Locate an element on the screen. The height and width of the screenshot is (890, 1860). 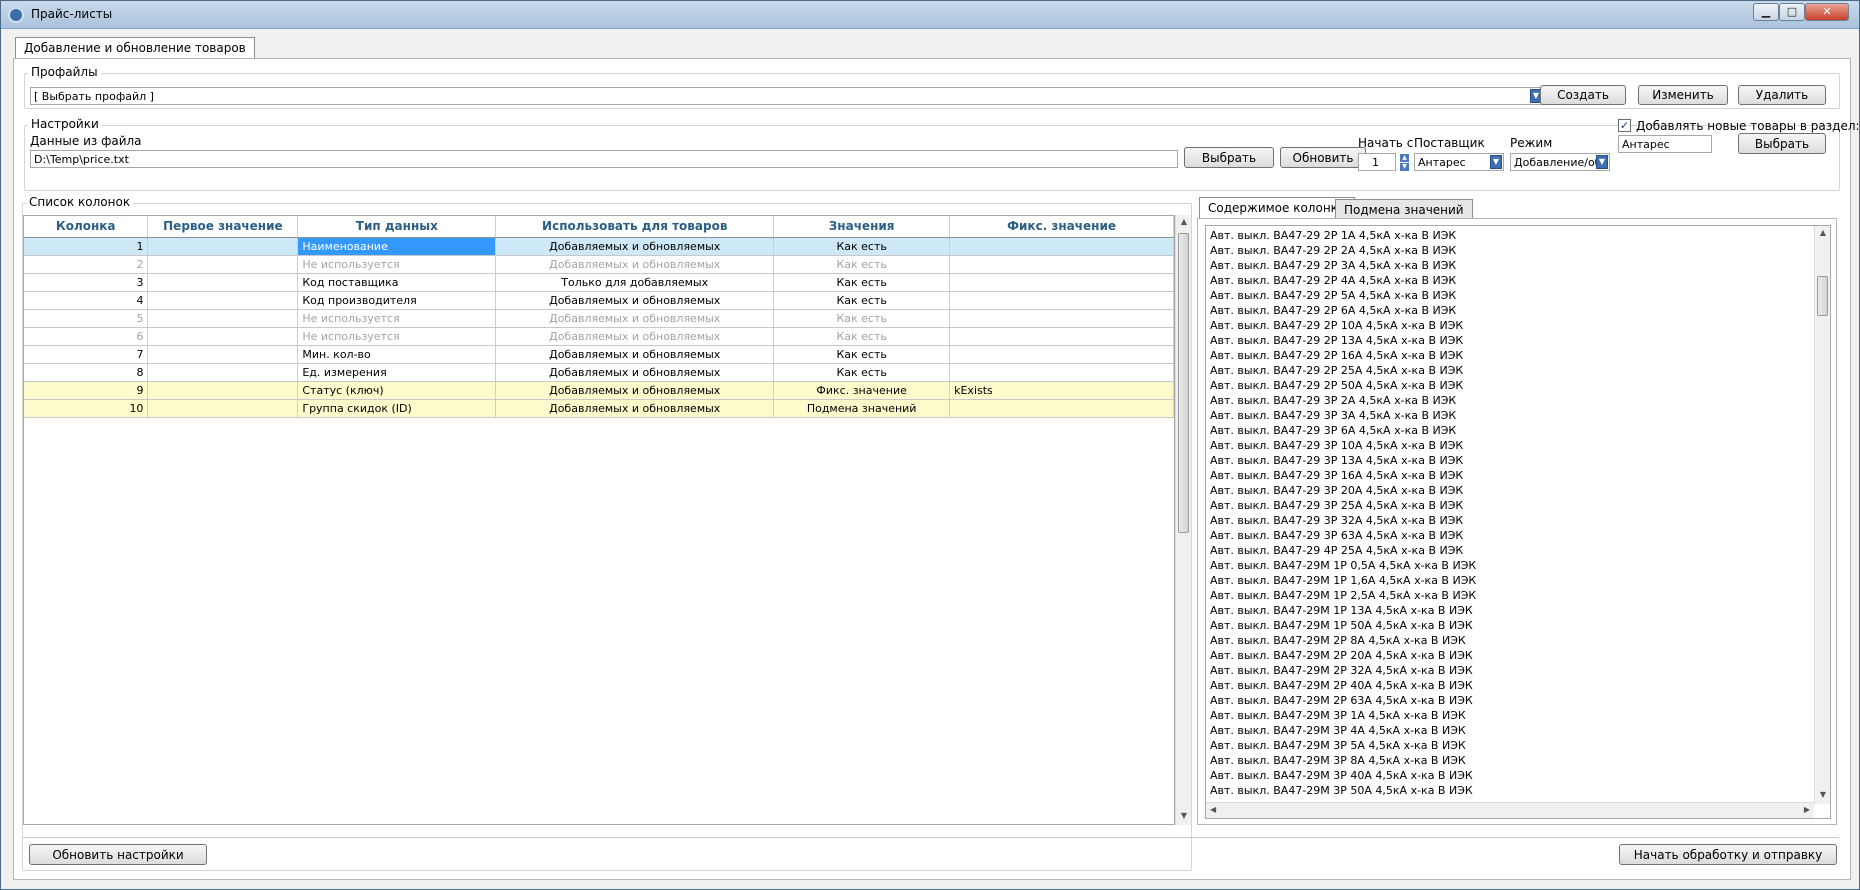
spin-up-icon: ▲ is located at coordinates (1404, 158).